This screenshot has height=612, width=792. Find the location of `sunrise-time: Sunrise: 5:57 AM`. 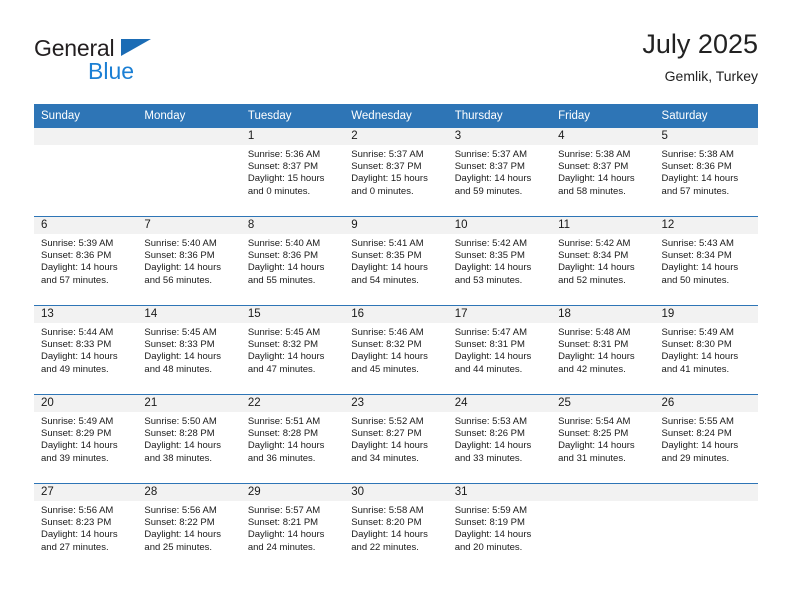

sunrise-time: Sunrise: 5:57 AM is located at coordinates (284, 510).